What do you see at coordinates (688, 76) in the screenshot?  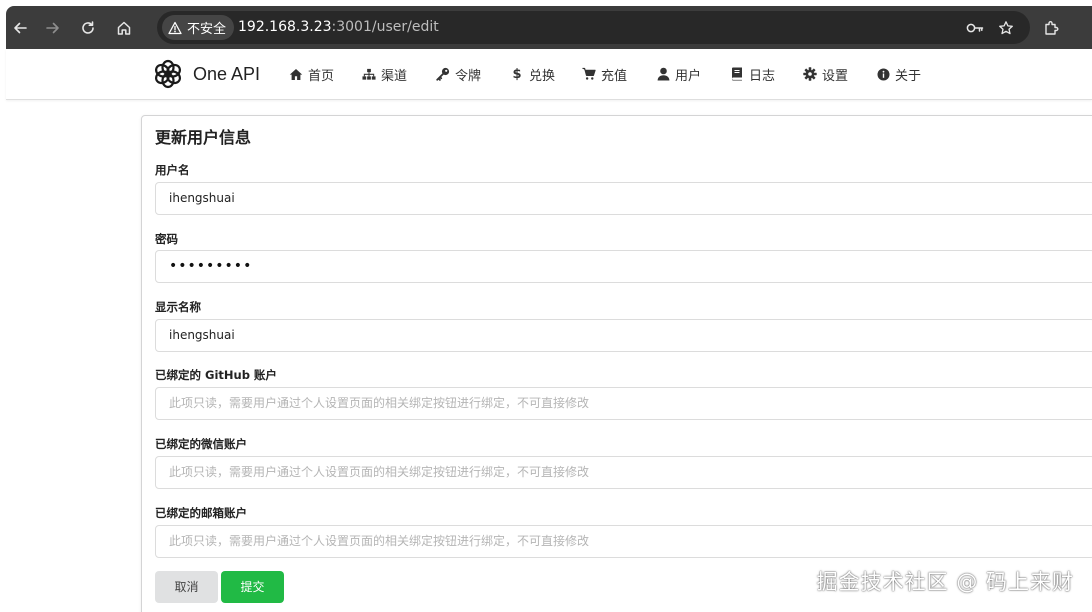 I see `nav-item-label: 用户` at bounding box center [688, 76].